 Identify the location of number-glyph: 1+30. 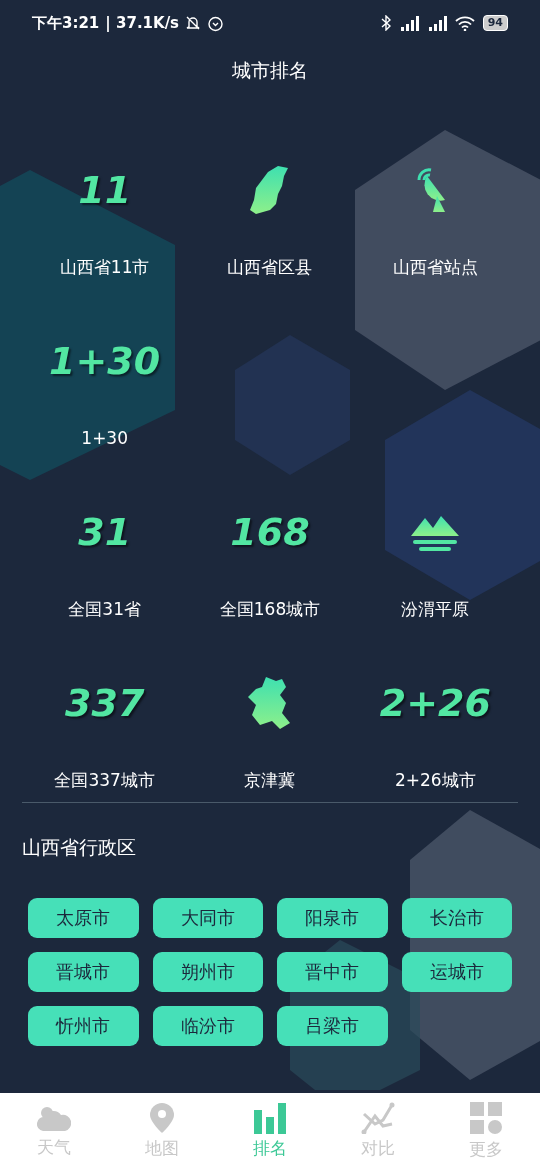
(105, 361).